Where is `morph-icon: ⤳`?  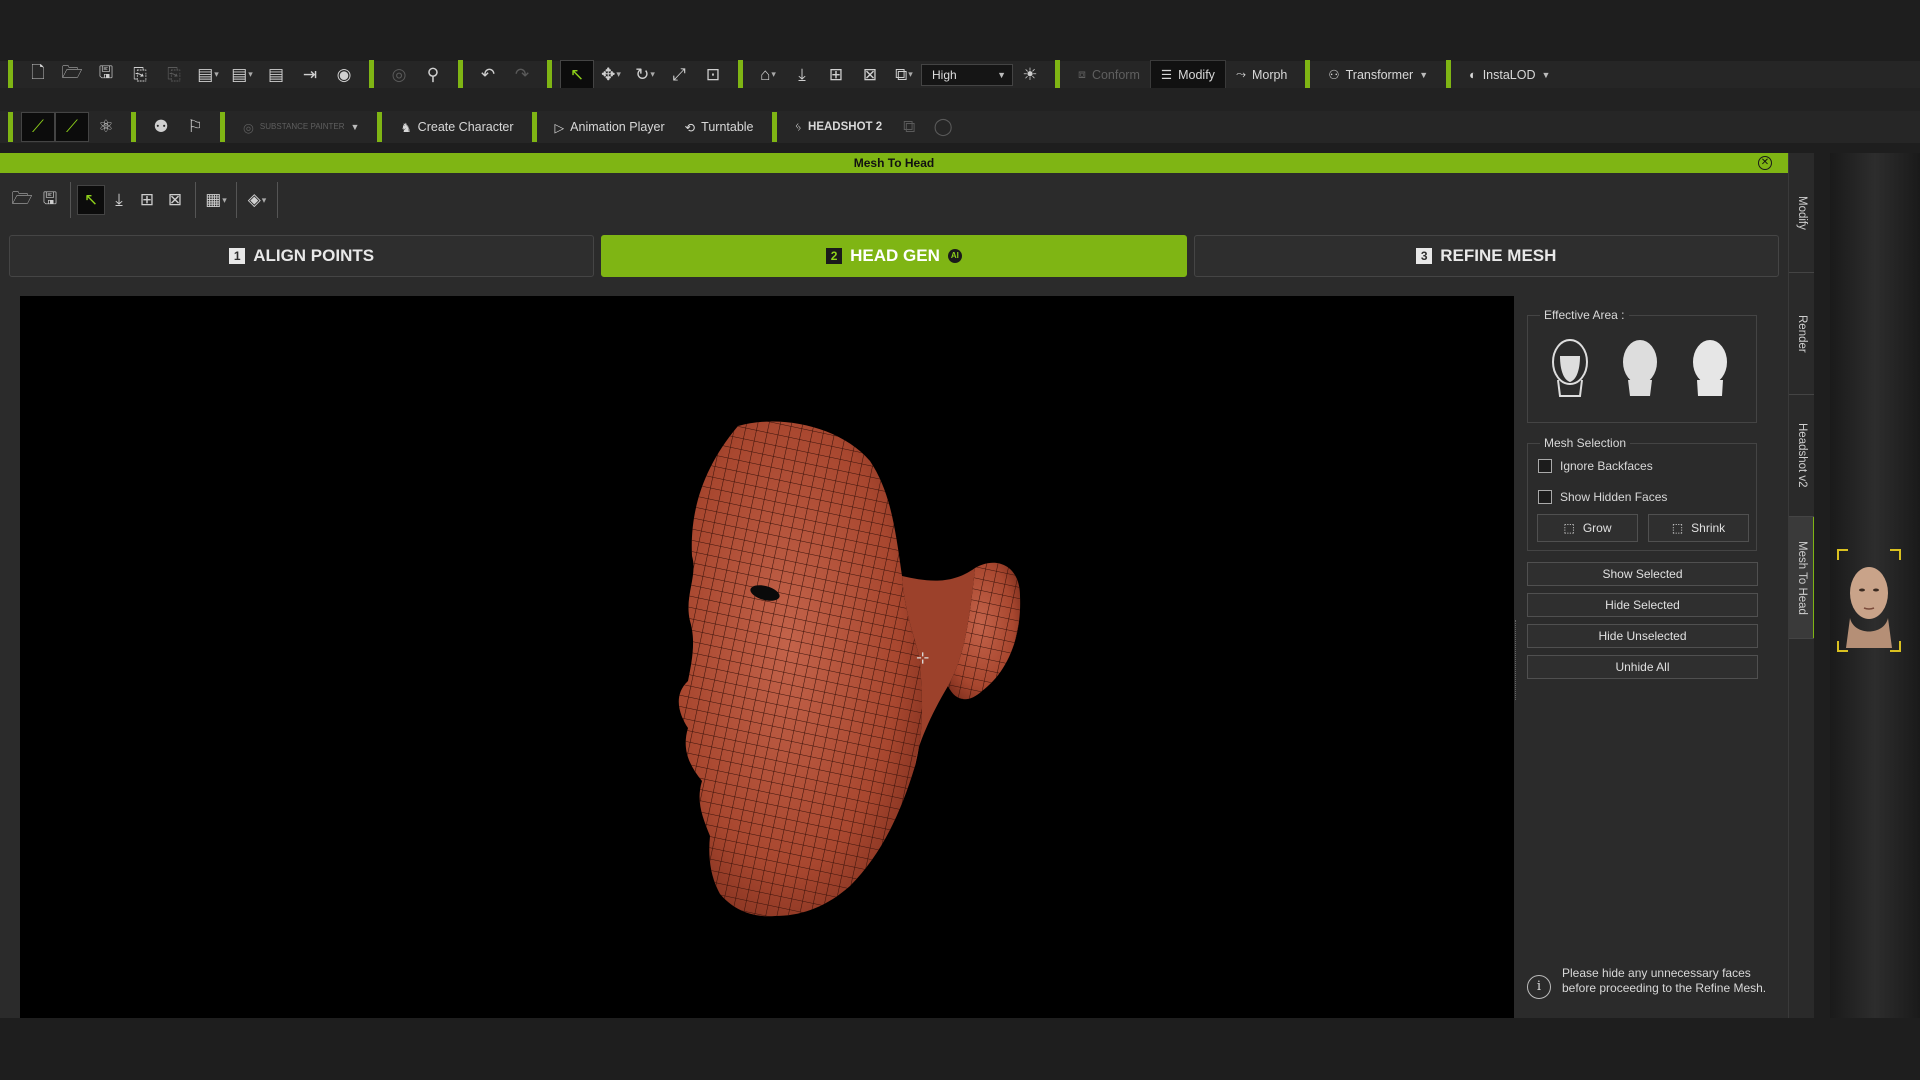 morph-icon: ⤳ is located at coordinates (1240, 74).